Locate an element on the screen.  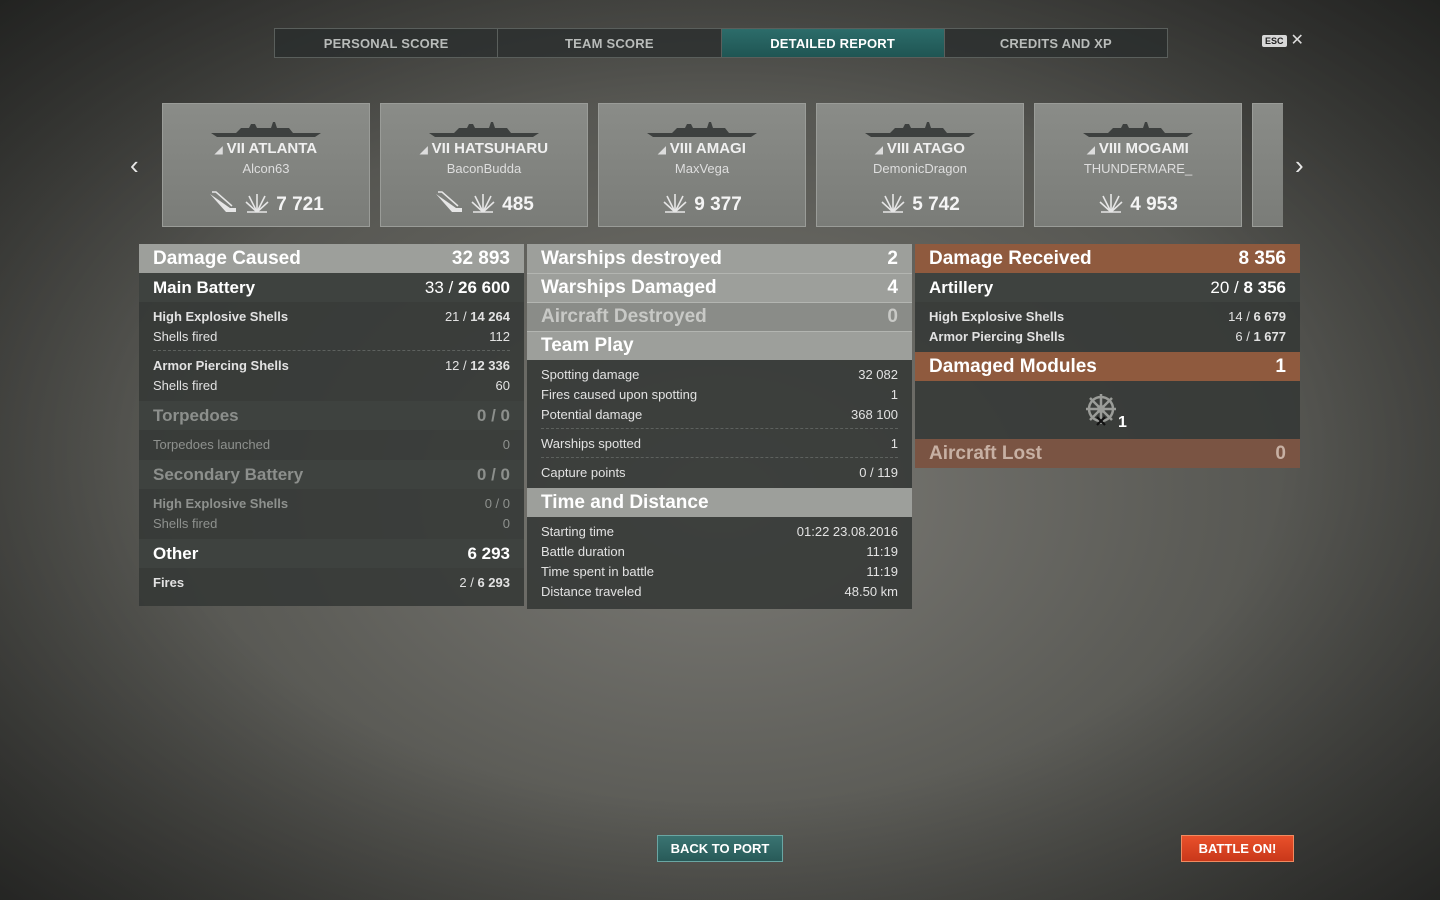
stat-row: Distance traveled 48.50 km is located at coordinates (719, 591).